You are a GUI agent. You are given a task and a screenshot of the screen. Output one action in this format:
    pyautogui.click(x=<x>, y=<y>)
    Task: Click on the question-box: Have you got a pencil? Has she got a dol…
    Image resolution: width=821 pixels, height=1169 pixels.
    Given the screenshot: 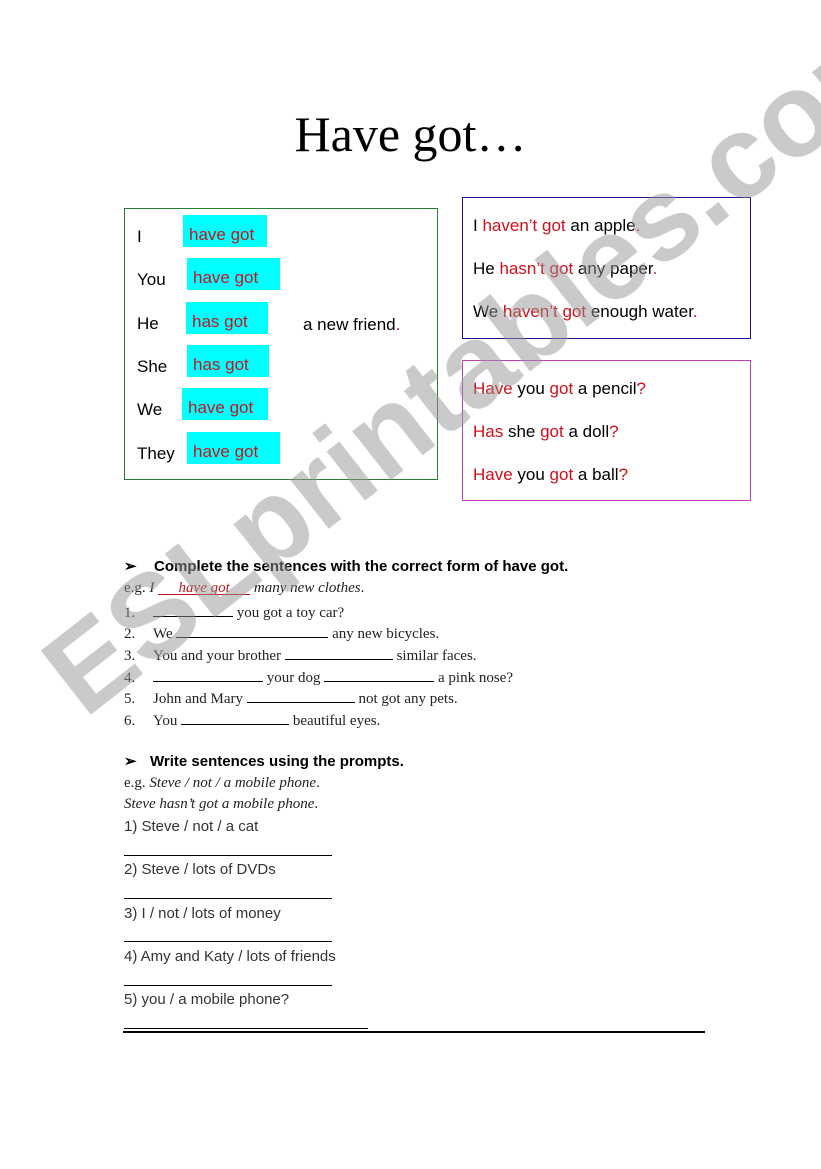 What is the action you would take?
    pyautogui.click(x=606, y=430)
    